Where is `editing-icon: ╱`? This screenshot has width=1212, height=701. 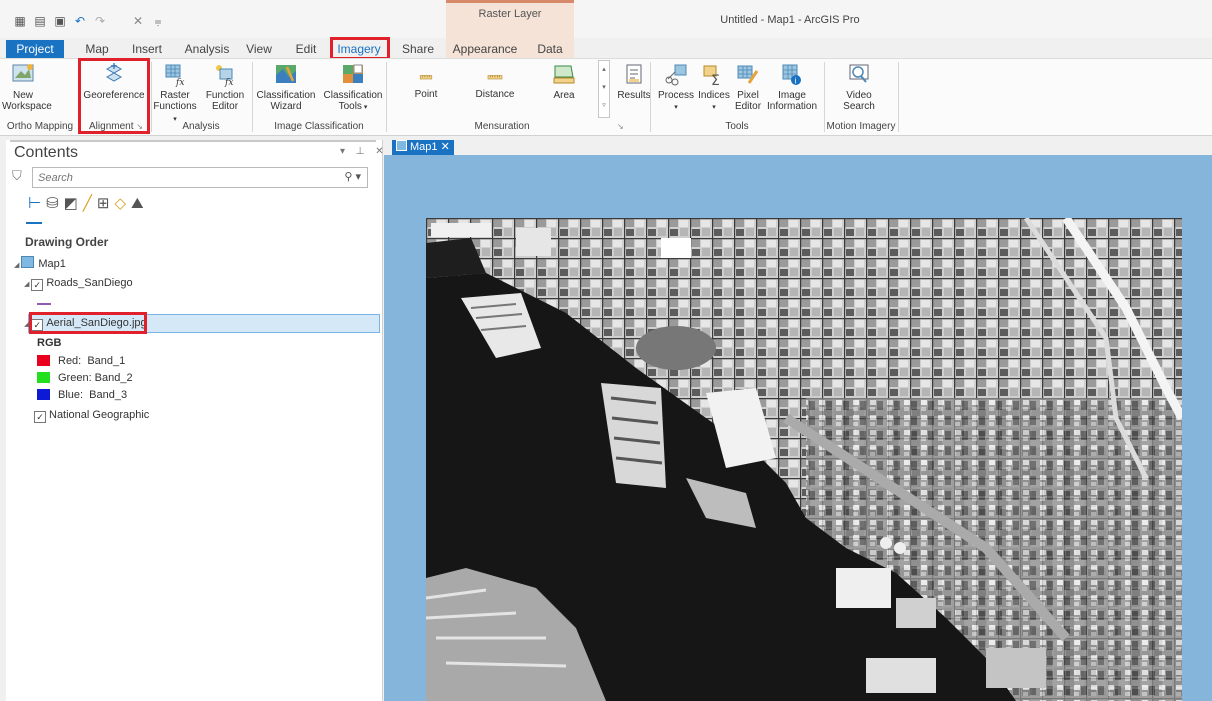 editing-icon: ╱ is located at coordinates (90, 203).